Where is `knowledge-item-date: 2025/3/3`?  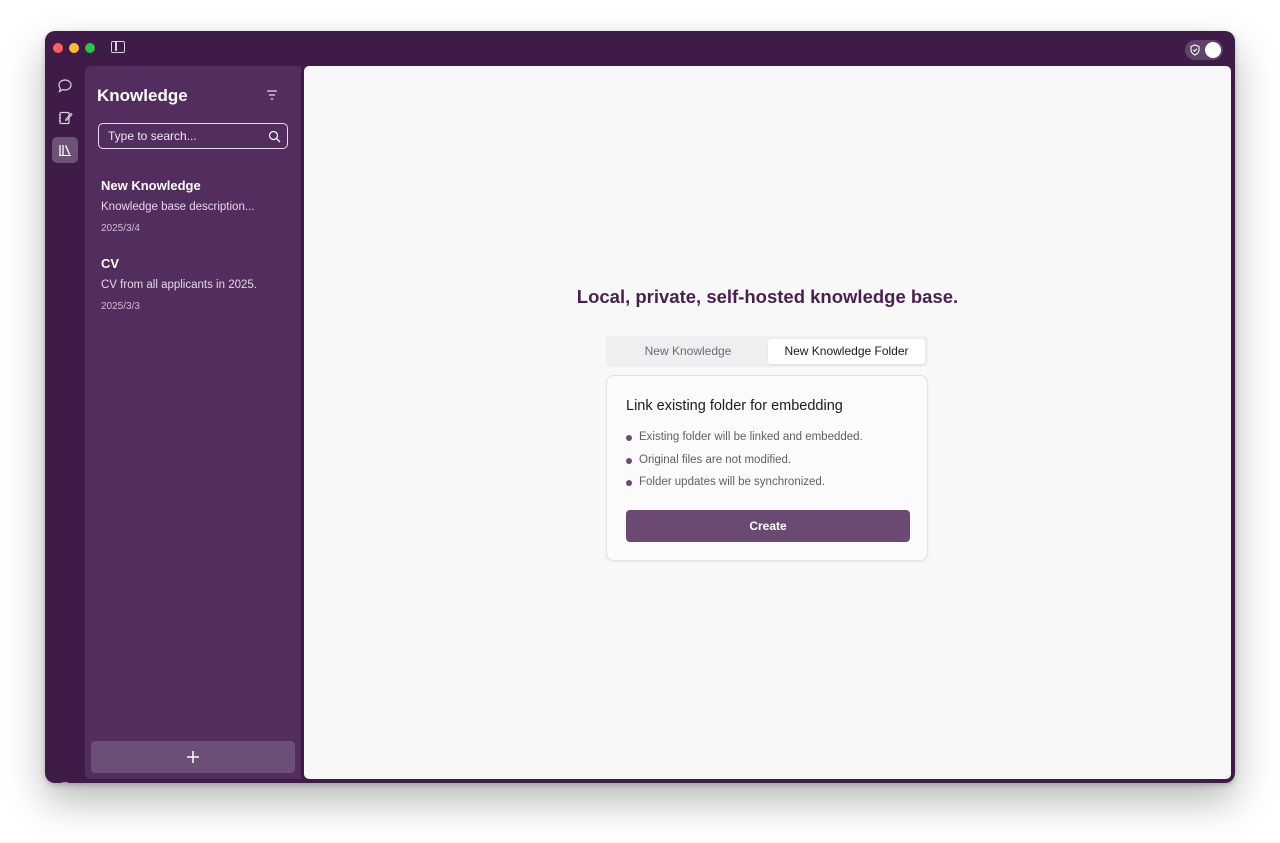
knowledge-item-date: 2025/3/3 is located at coordinates (120, 306).